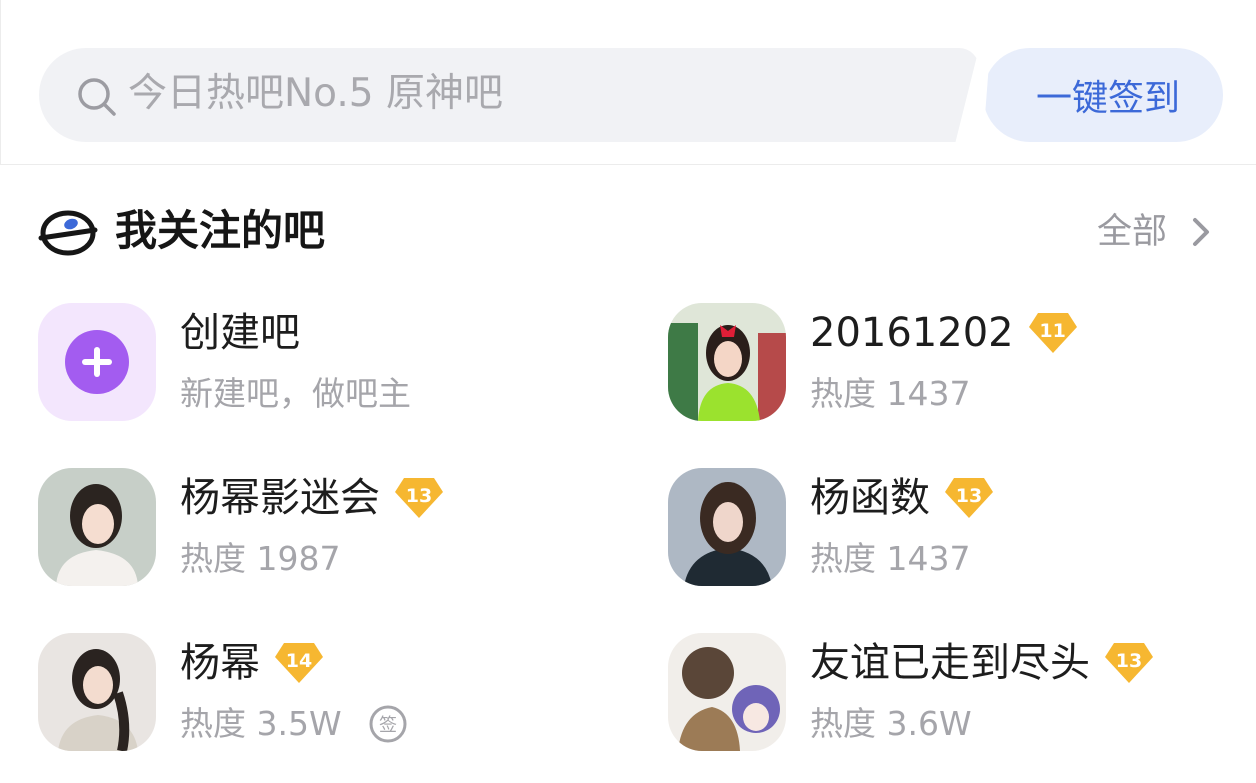  What do you see at coordinates (318, 528) in the screenshot?
I see `forum-item: 杨幂影迷会 13 热度 1987` at bounding box center [318, 528].